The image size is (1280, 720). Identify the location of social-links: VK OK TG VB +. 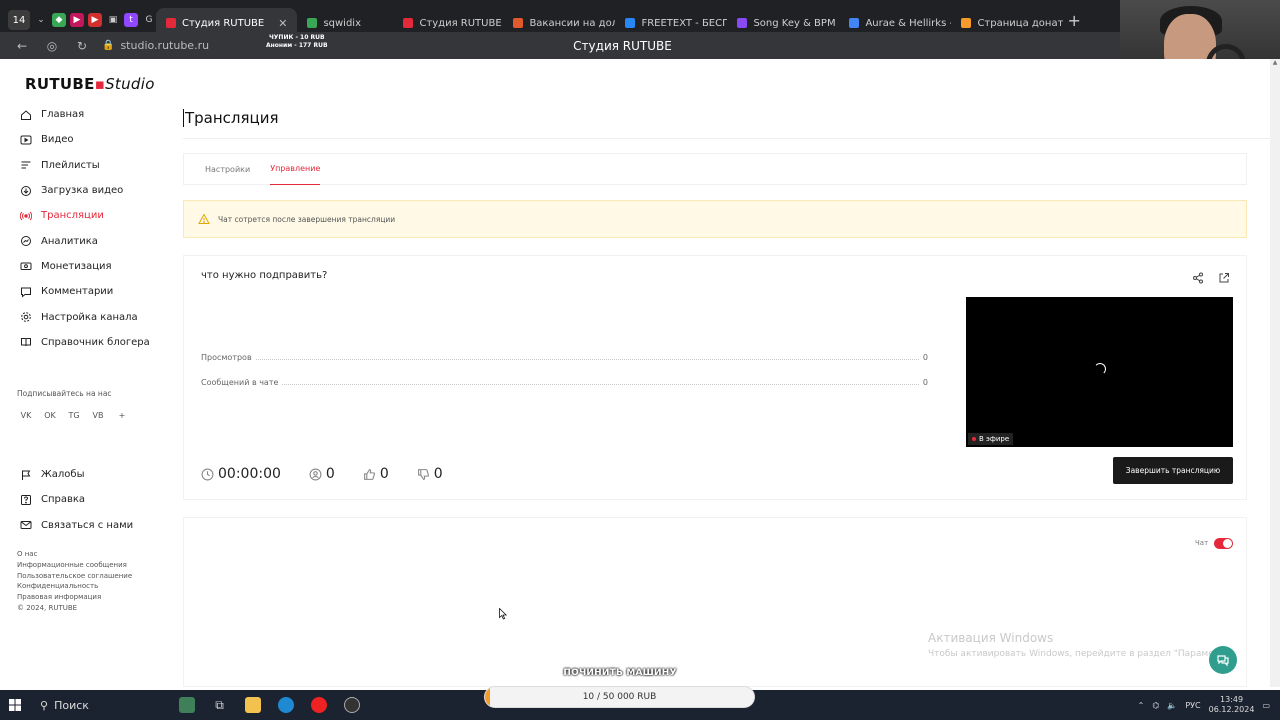
(74, 415).